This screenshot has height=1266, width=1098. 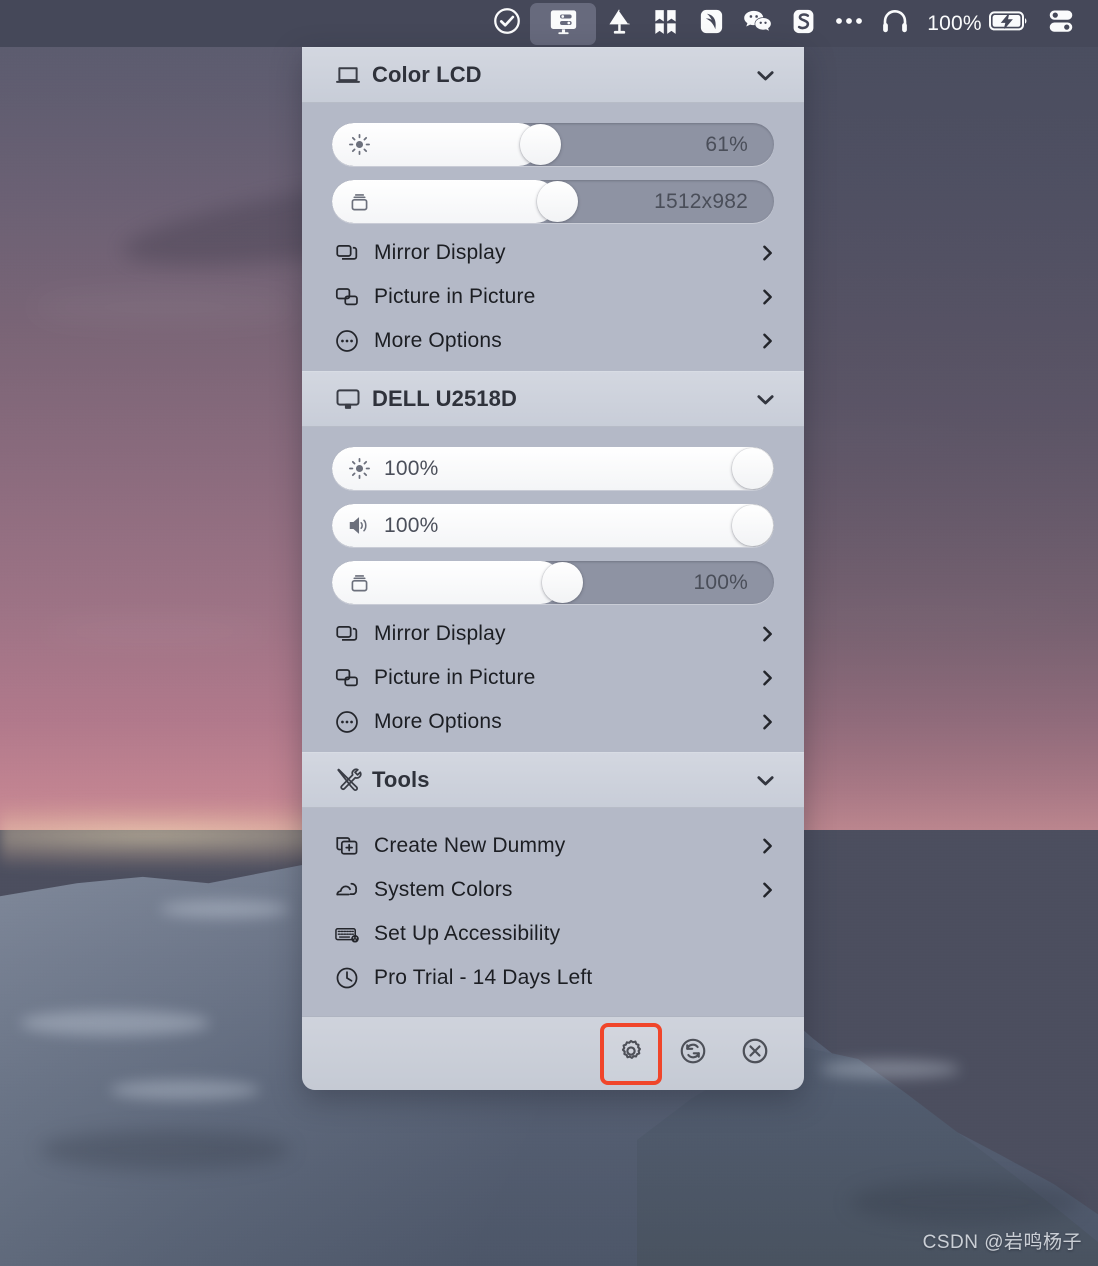 I want to click on menubar-item-desk-lamp, so click(x=619, y=24).